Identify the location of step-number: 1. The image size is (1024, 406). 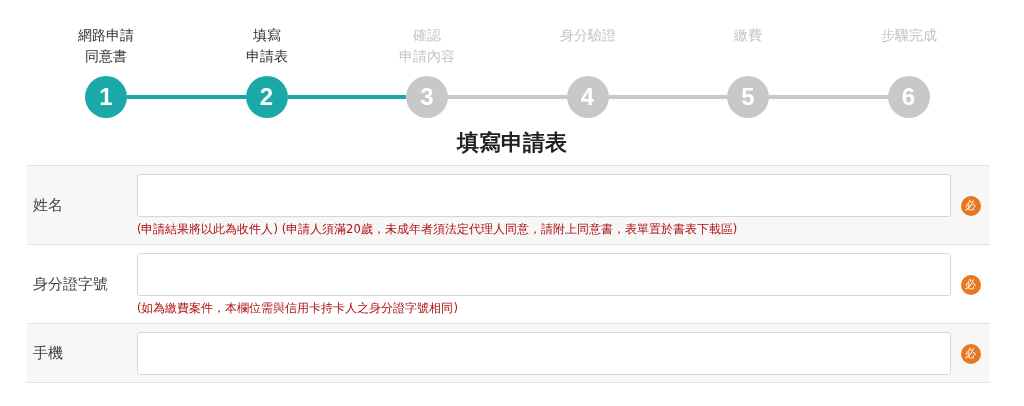
(106, 97).